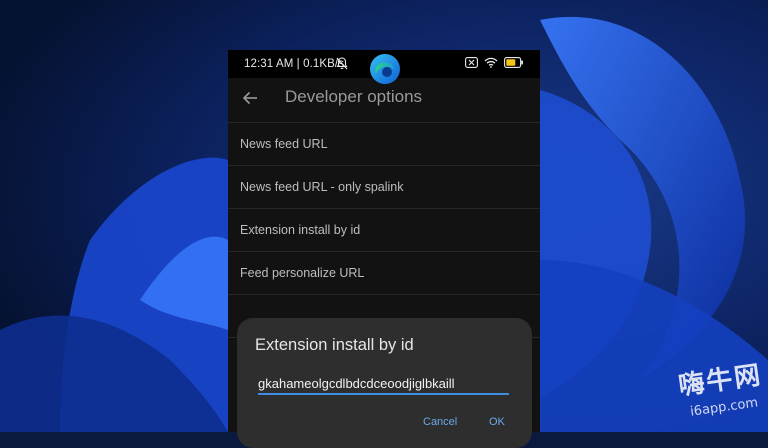  I want to click on close-box-icon, so click(471, 62).